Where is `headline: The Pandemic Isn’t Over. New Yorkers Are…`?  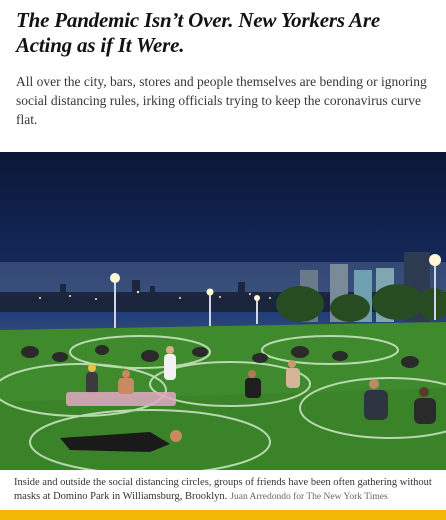
headline: The Pandemic Isn’t Over. New Yorkers Are… is located at coordinates (226, 33).